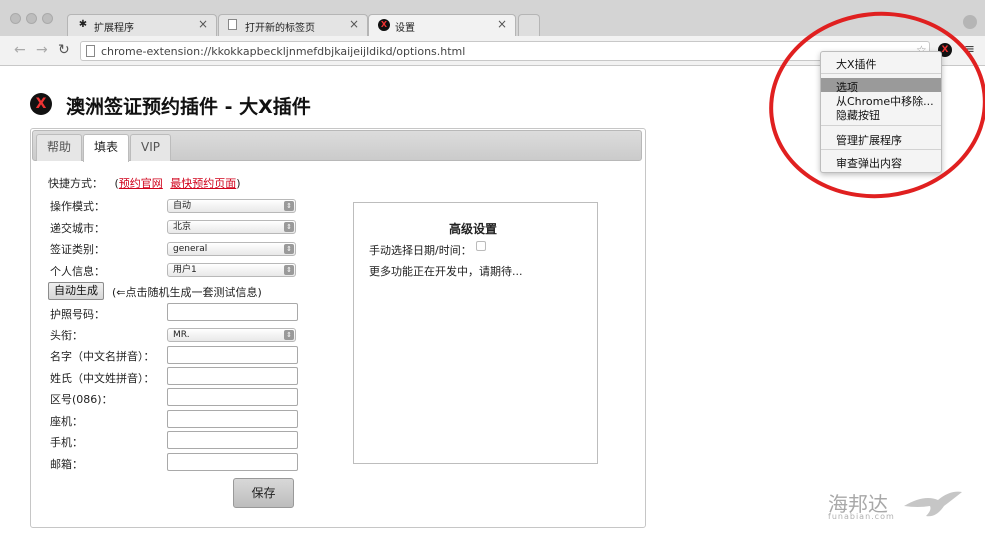 The width and height of the screenshot is (985, 539). Describe the element at coordinates (232, 355) in the screenshot. I see `firstname-input` at that location.